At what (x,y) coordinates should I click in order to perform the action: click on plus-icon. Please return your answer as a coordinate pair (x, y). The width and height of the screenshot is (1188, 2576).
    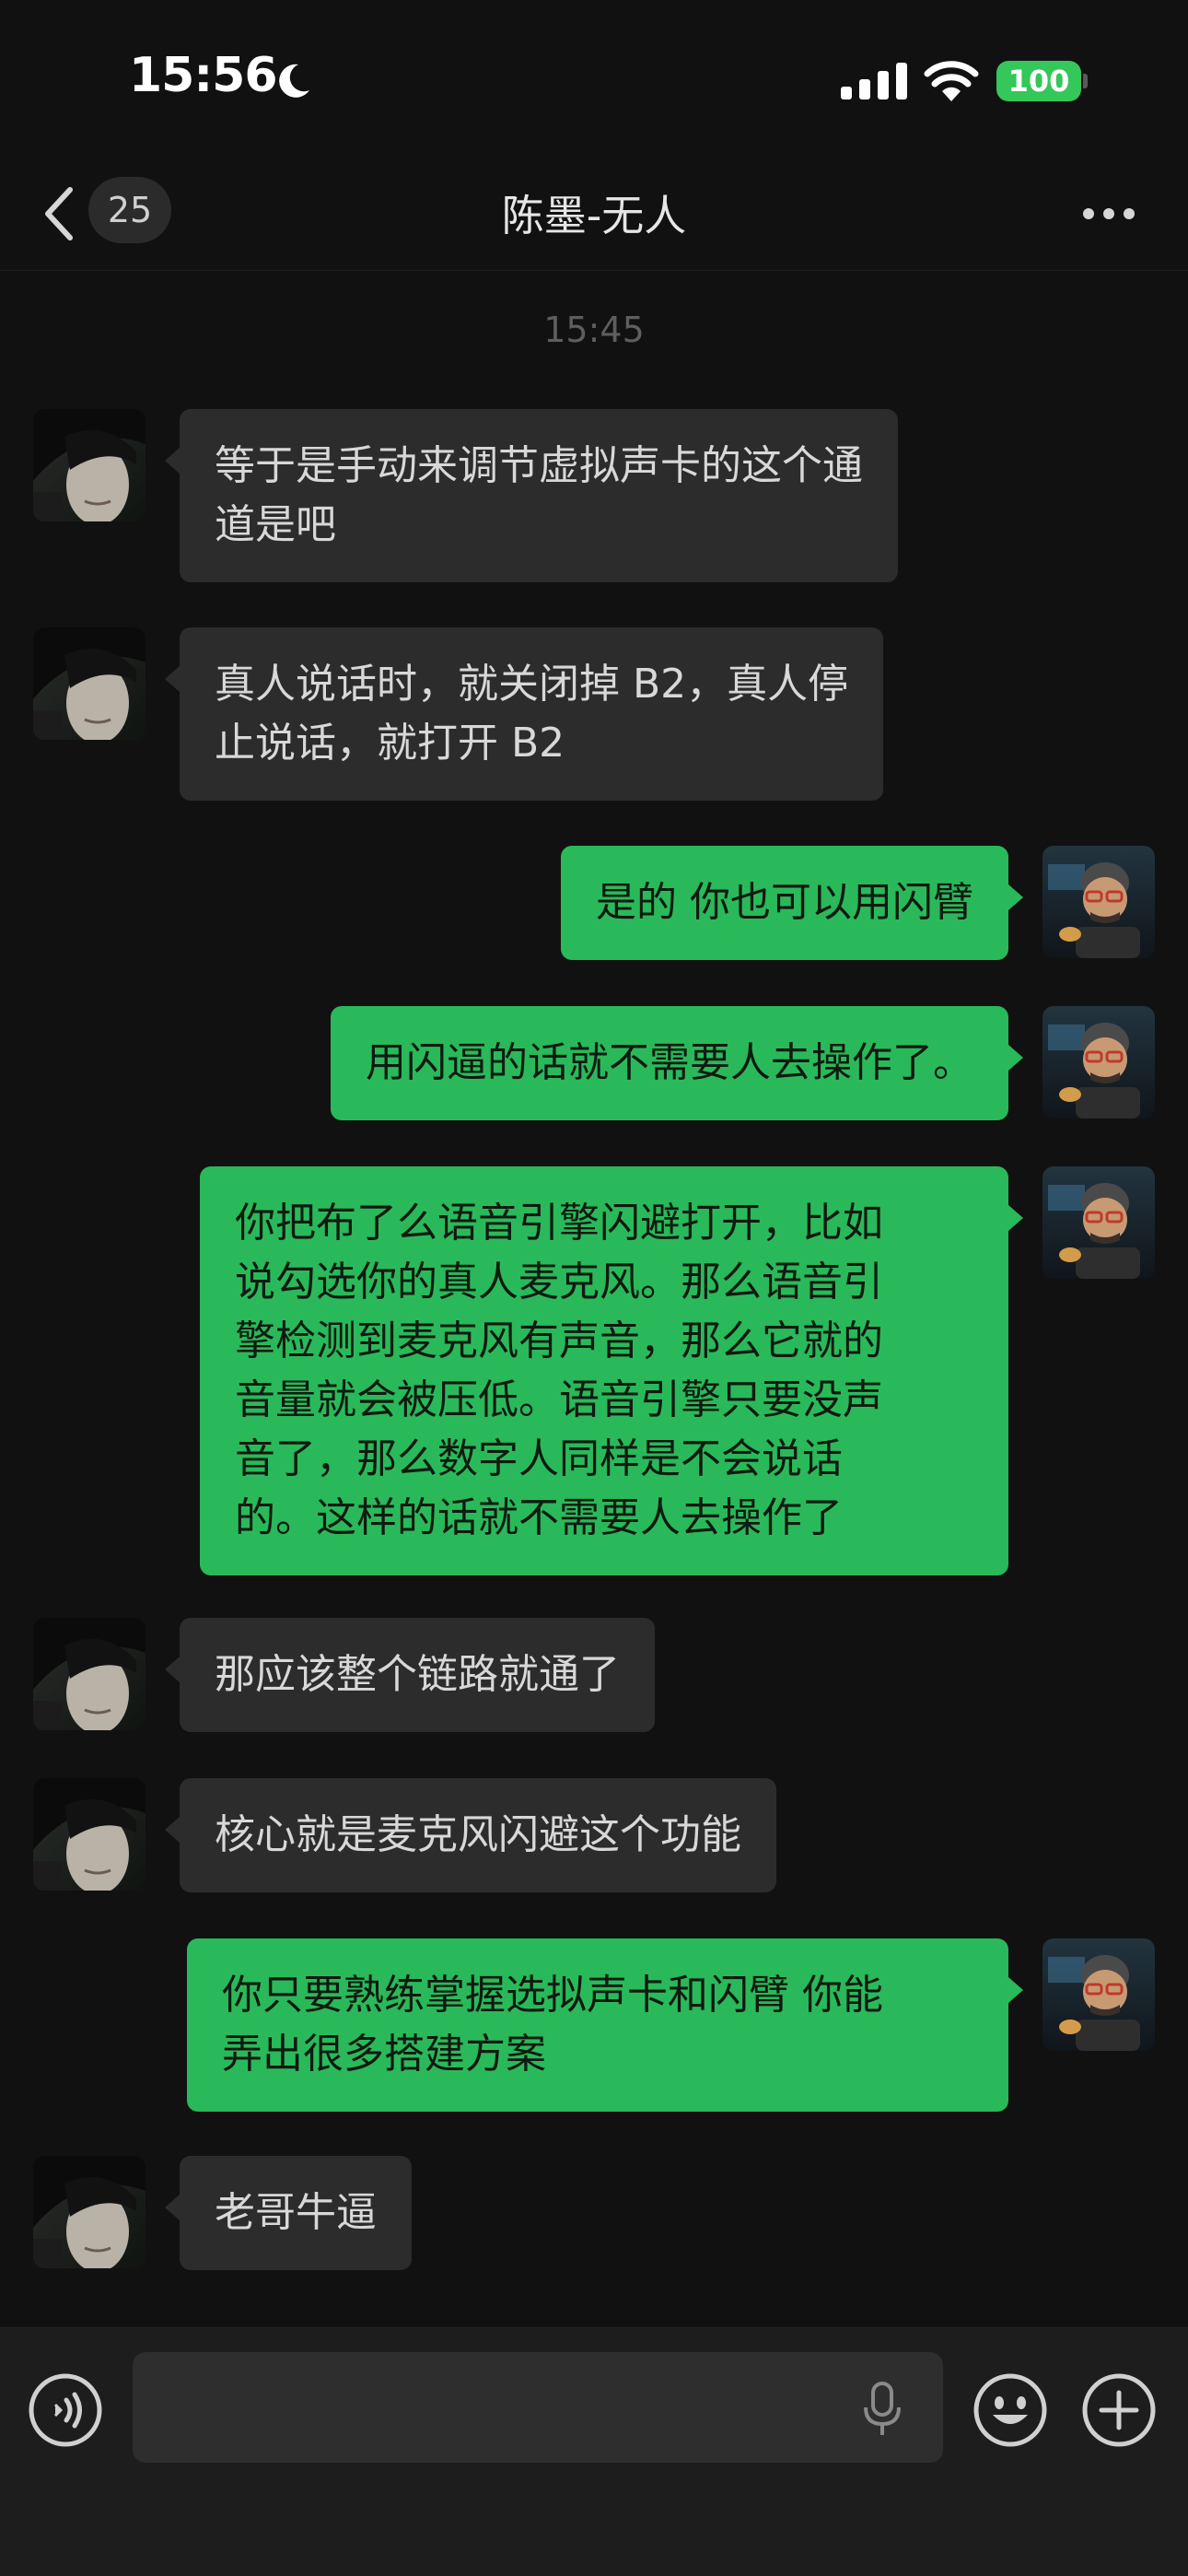
    Looking at the image, I should click on (1119, 2410).